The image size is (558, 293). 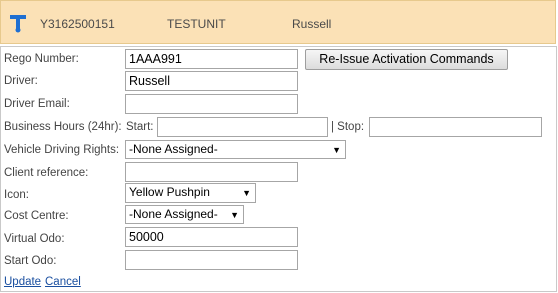 I want to click on driver-email-input, so click(x=211, y=104).